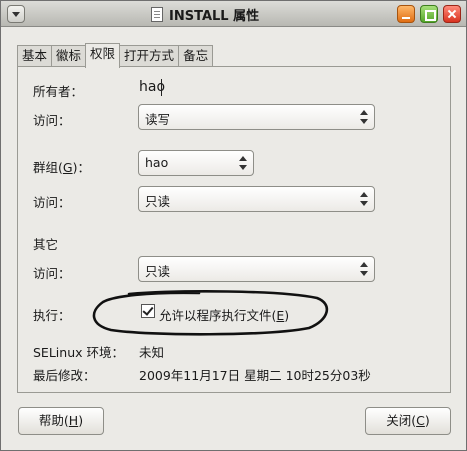 This screenshot has width=467, height=451. I want to click on window-menu-button, so click(16, 14).